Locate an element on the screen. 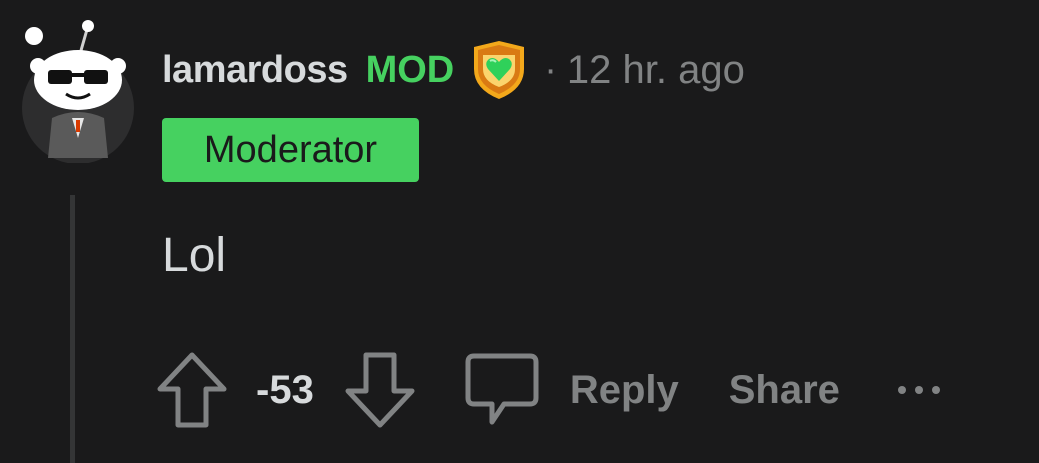  comment-body: Lol is located at coordinates (194, 255).